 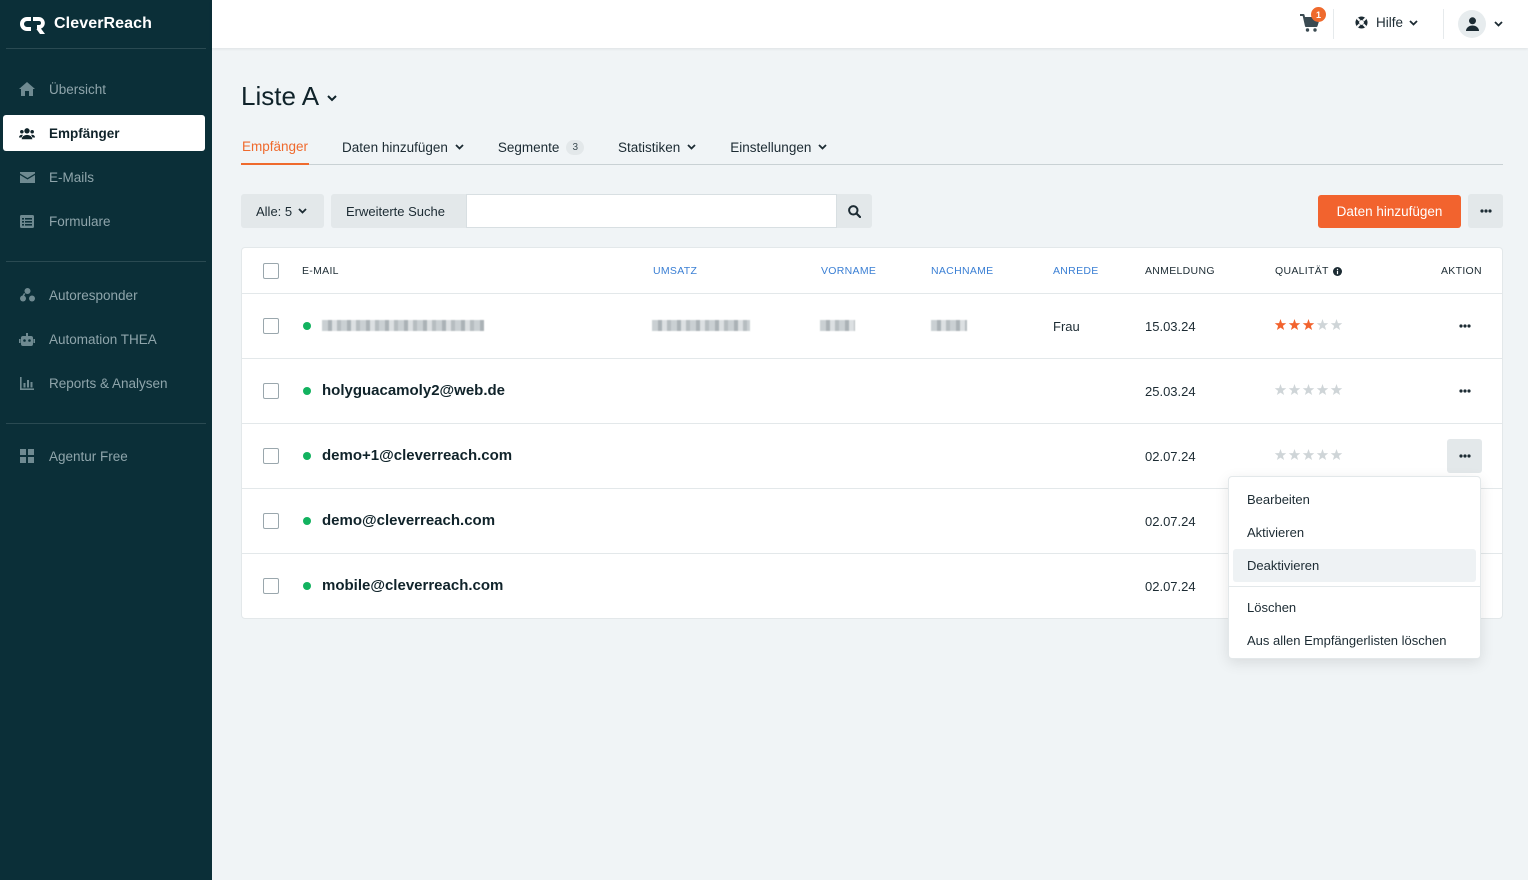 What do you see at coordinates (870, 24) in the screenshot?
I see `topbar: 1 Hilfe` at bounding box center [870, 24].